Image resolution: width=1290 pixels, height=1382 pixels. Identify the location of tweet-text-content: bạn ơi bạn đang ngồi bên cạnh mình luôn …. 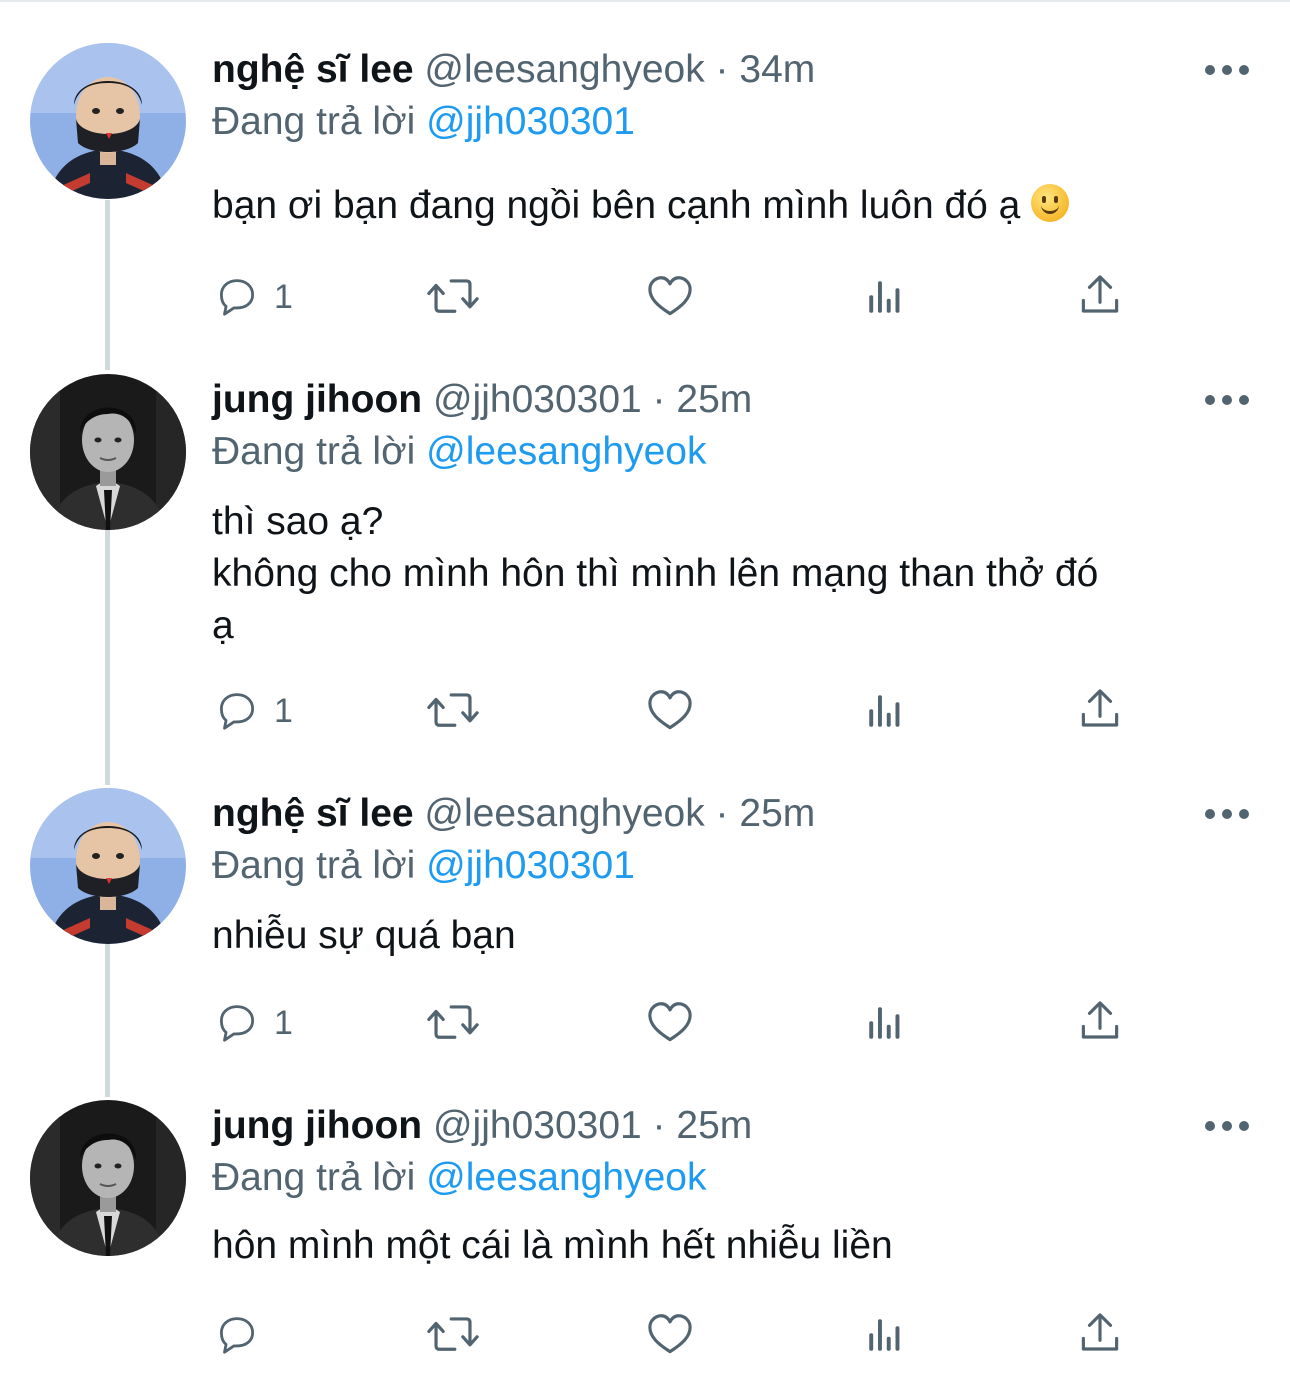
(616, 205).